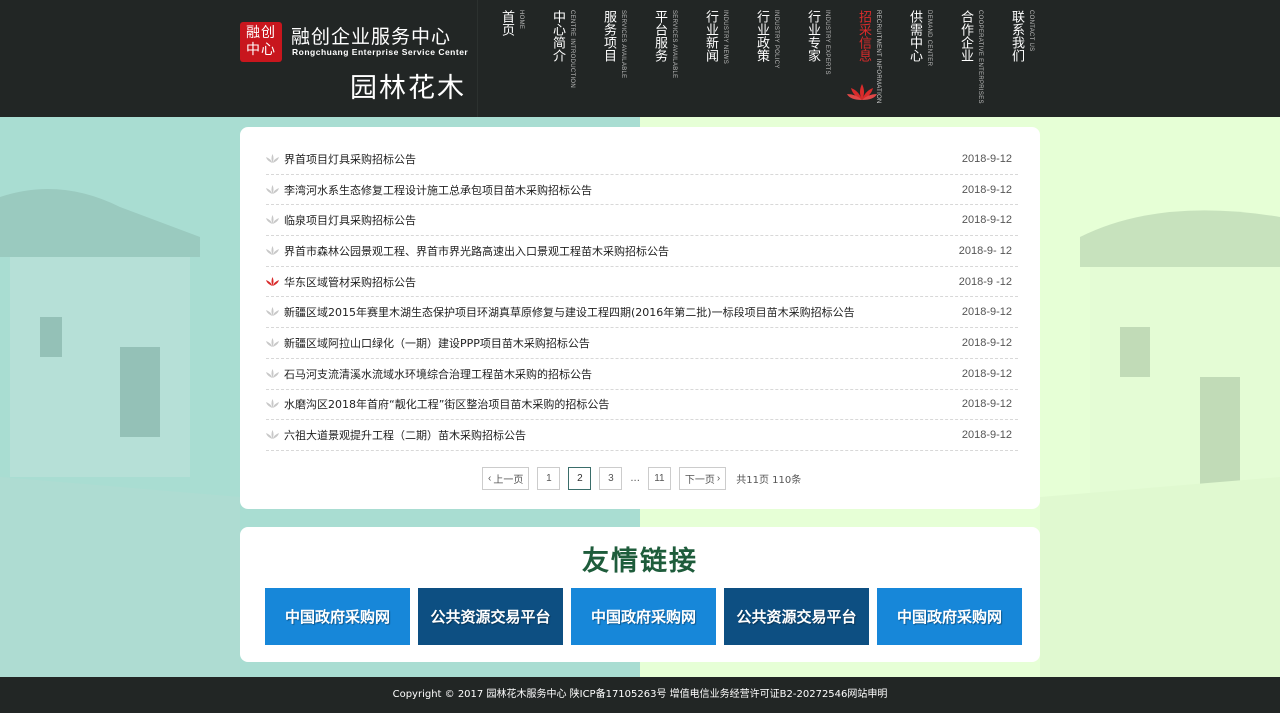 This screenshot has width=1280, height=713. What do you see at coordinates (776, 39) in the screenshot?
I see `nav-item-label-en: INDUSTRY POLICY` at bounding box center [776, 39].